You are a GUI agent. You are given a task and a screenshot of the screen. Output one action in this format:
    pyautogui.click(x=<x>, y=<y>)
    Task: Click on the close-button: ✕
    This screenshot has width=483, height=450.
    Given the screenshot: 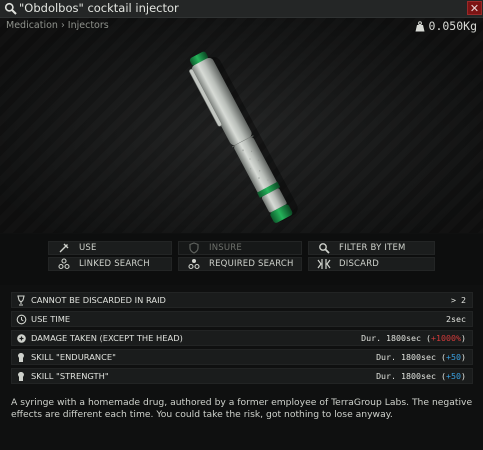 What is the action you would take?
    pyautogui.click(x=474, y=8)
    